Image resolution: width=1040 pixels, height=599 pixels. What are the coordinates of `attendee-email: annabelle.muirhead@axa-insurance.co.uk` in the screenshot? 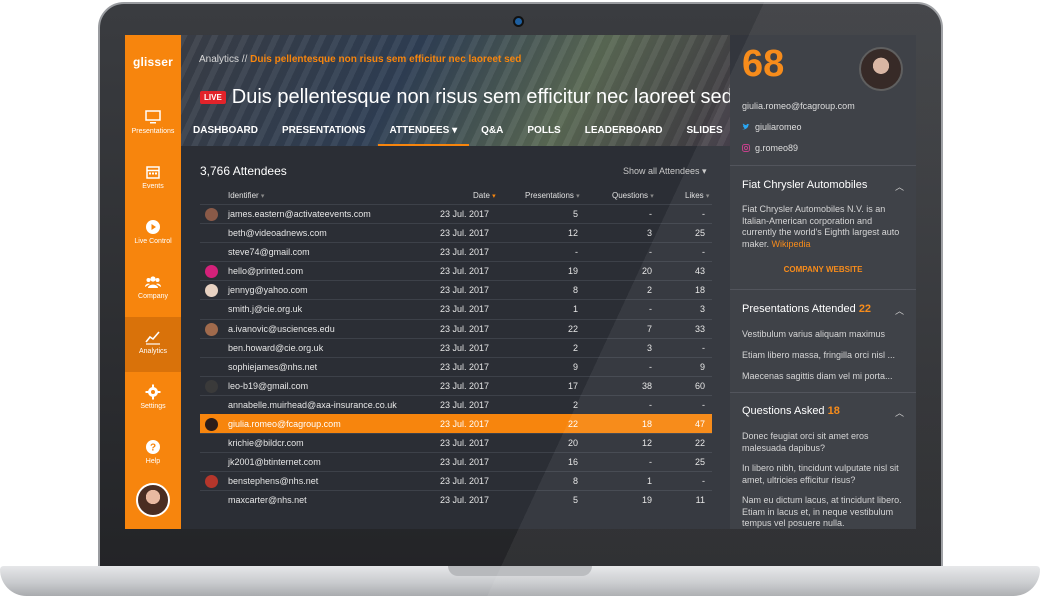 It's located at (312, 404).